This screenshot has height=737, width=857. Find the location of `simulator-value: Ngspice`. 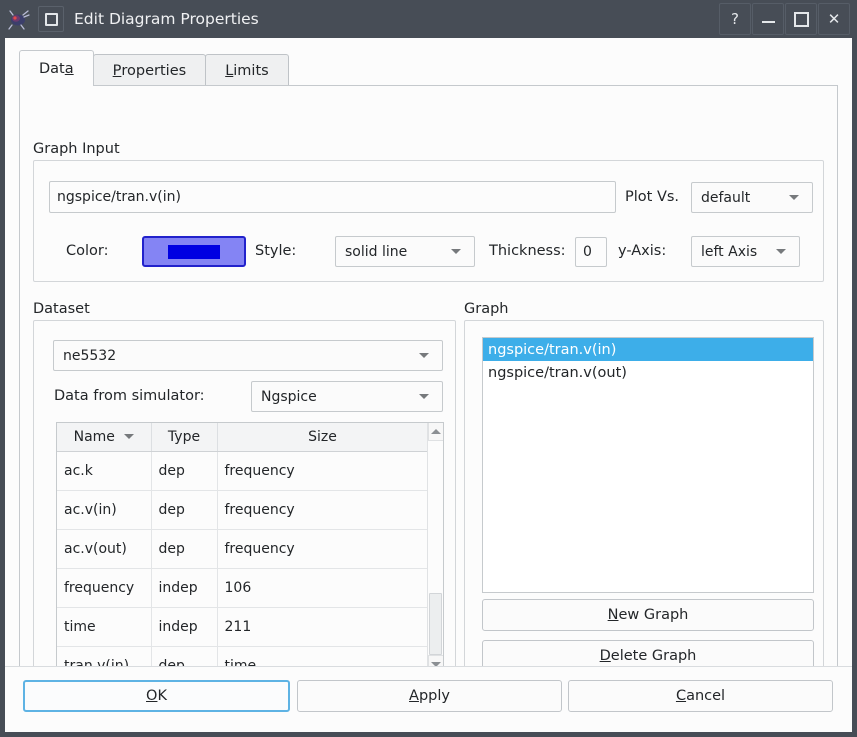

simulator-value: Ngspice is located at coordinates (289, 396).